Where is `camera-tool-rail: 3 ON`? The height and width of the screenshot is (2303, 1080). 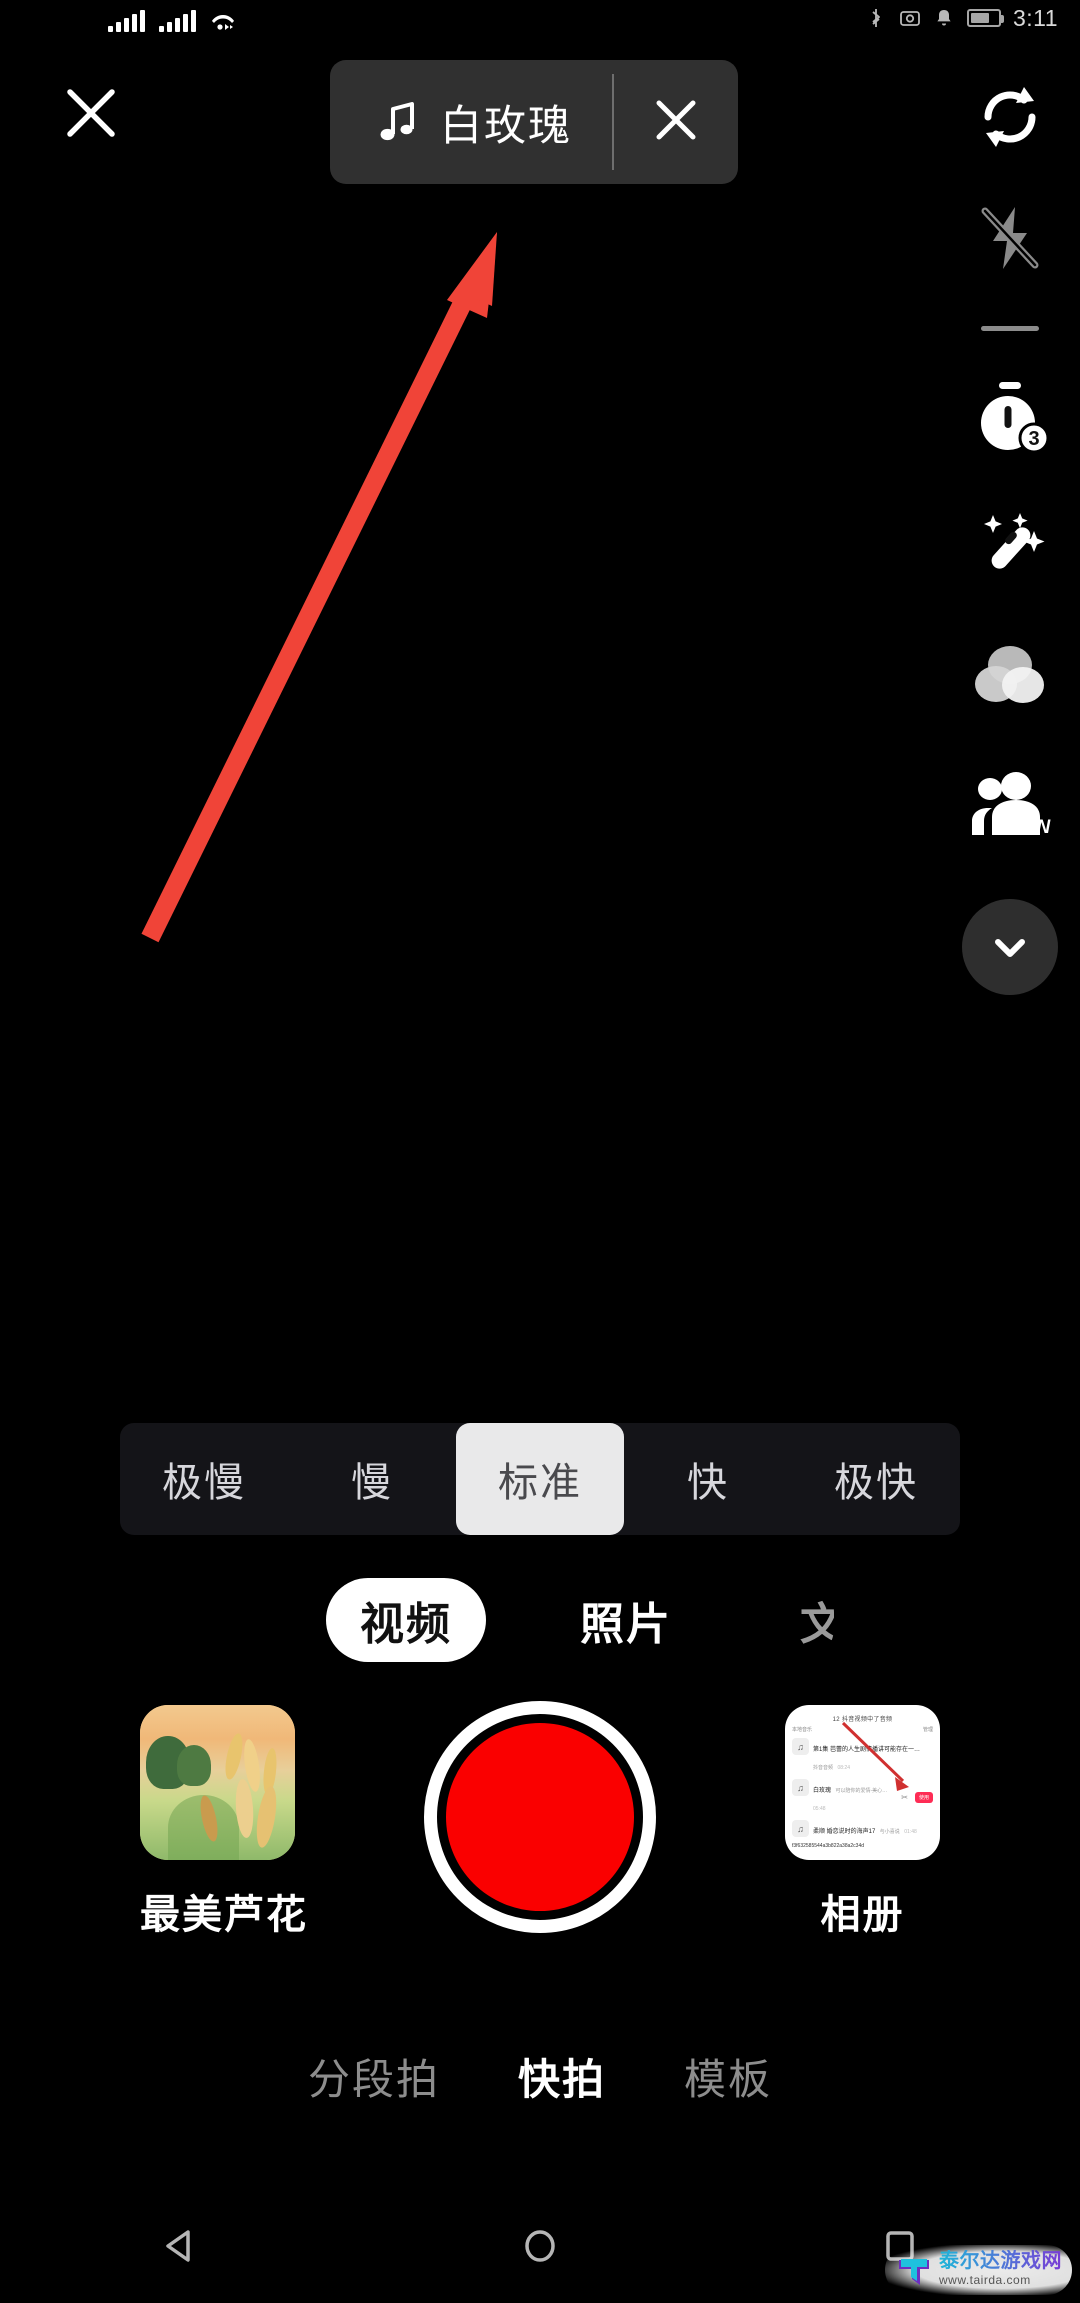 camera-tool-rail: 3 ON is located at coordinates (1010, 541).